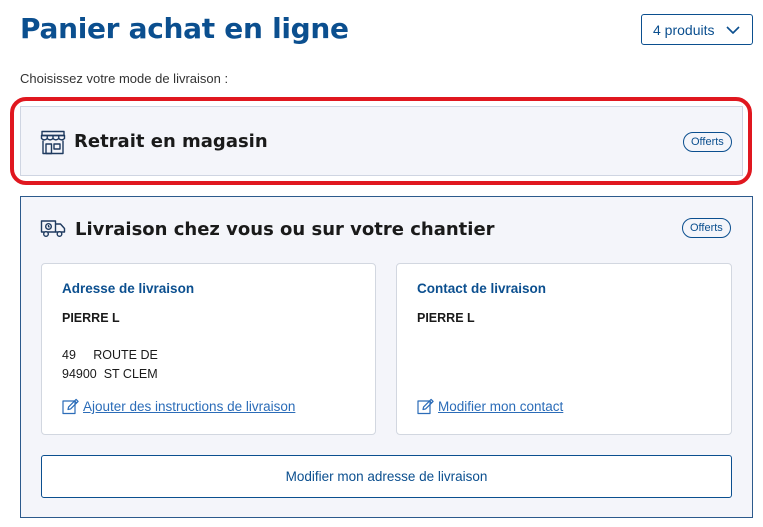  Describe the element at coordinates (124, 78) in the screenshot. I see `delivery-mode-prompt: Choisissez votre mode de livraison :` at that location.